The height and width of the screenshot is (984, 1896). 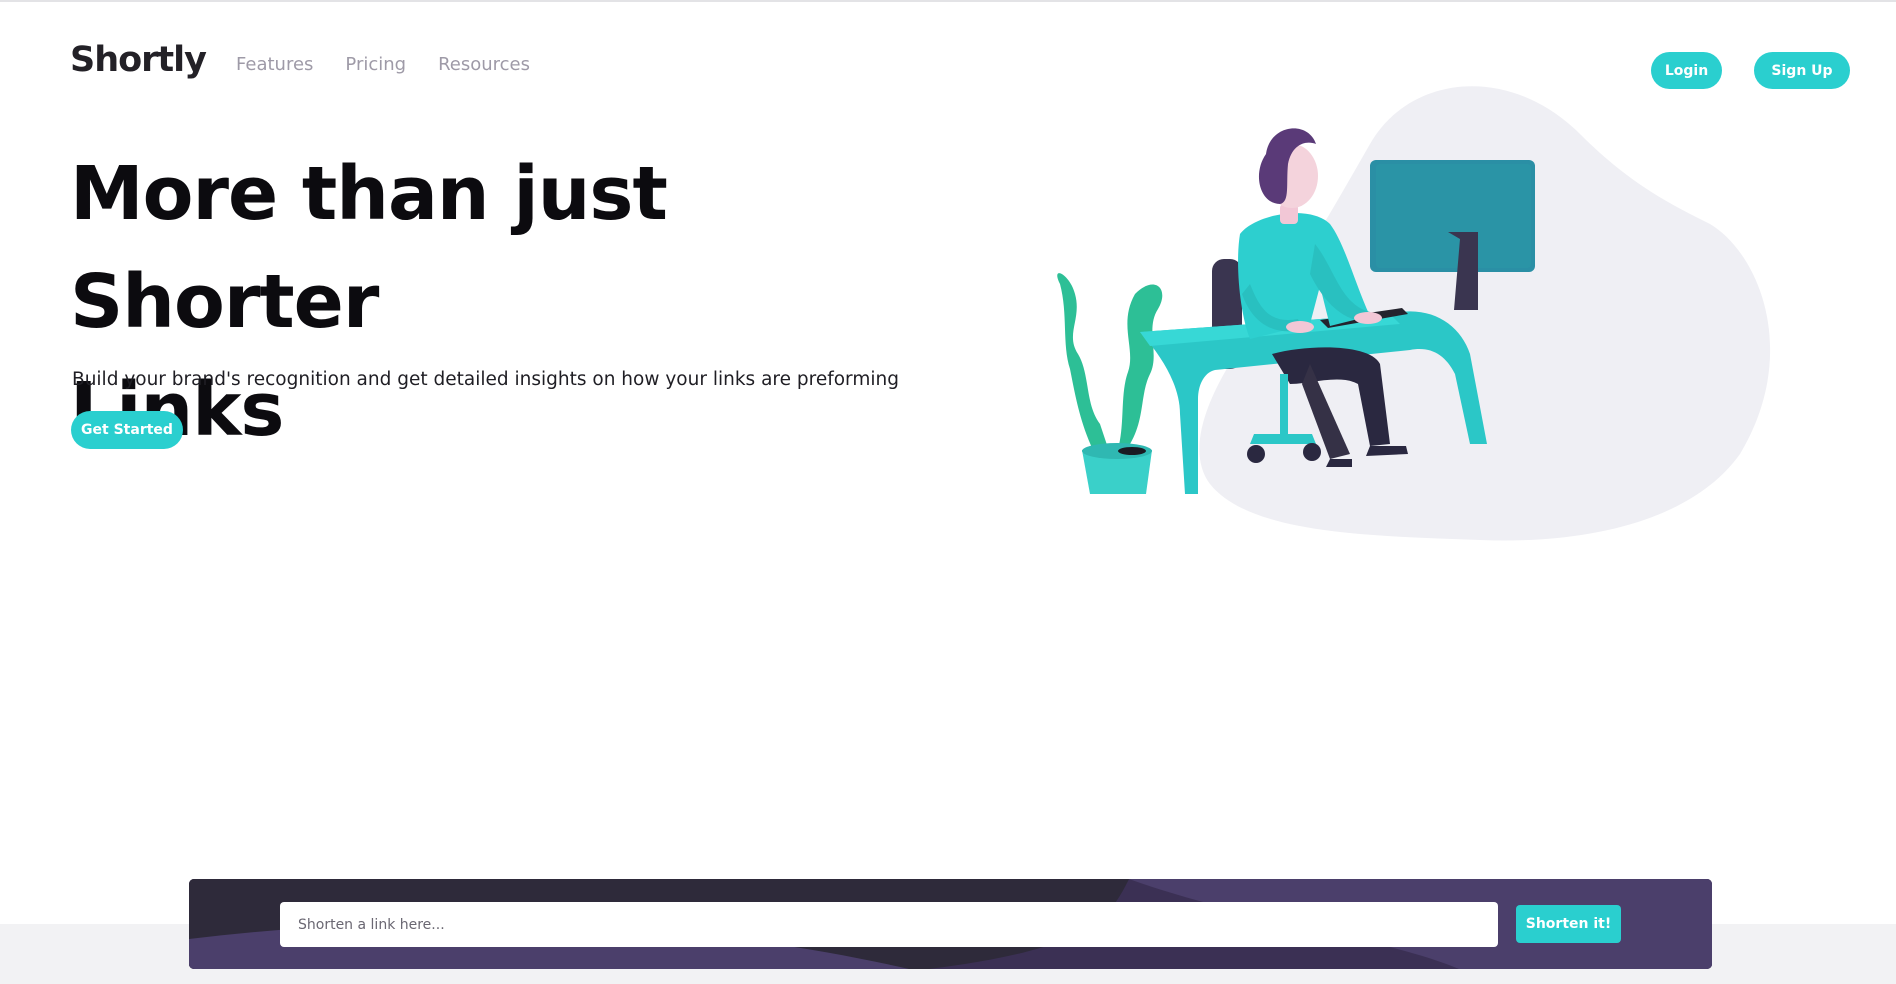 What do you see at coordinates (948, 1) in the screenshot?
I see `top-divider` at bounding box center [948, 1].